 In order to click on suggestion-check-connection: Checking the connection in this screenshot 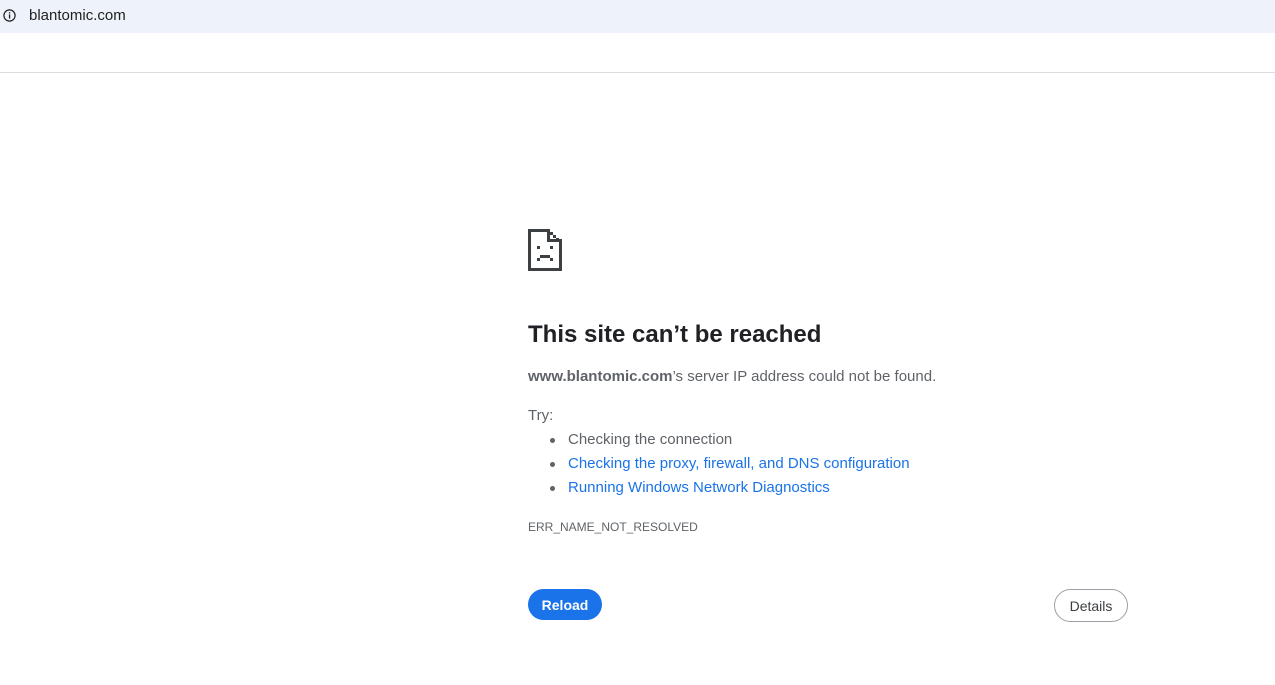, I will do `click(650, 439)`.